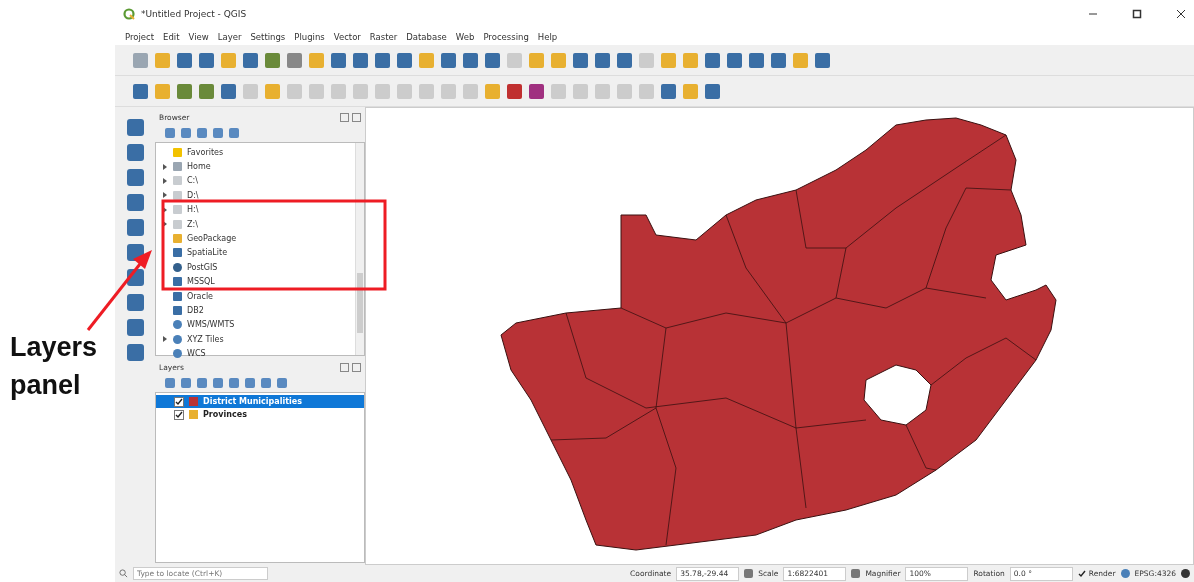 This screenshot has height=582, width=1194. What do you see at coordinates (207, 253) in the screenshot?
I see `browser-item: SpatiaLite` at bounding box center [207, 253].